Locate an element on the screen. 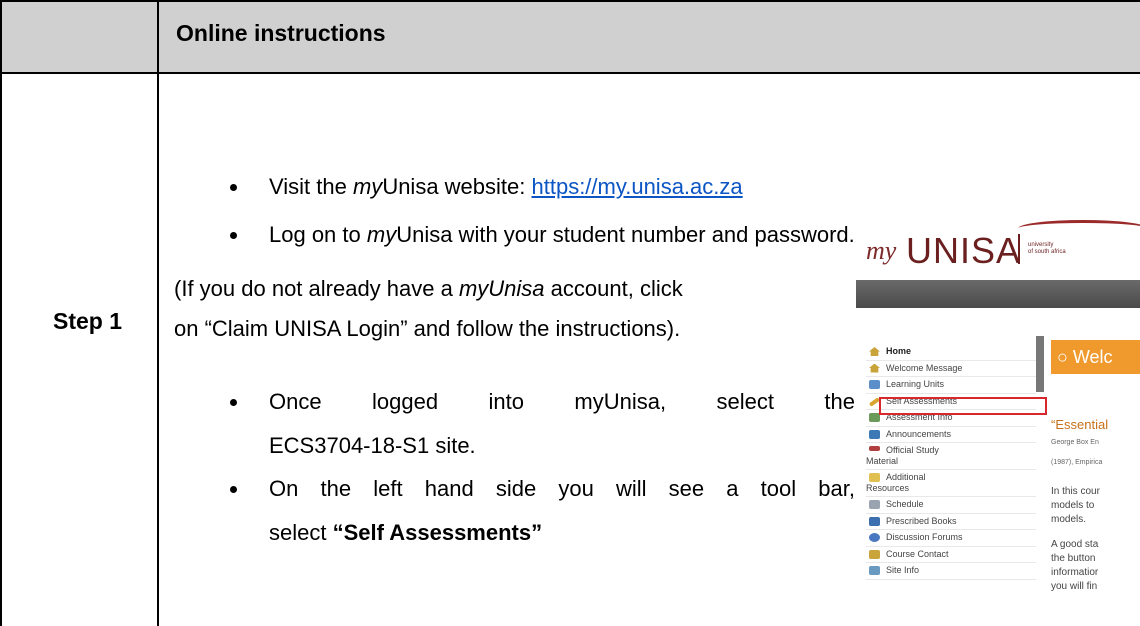  forum-icon is located at coordinates (874, 537).